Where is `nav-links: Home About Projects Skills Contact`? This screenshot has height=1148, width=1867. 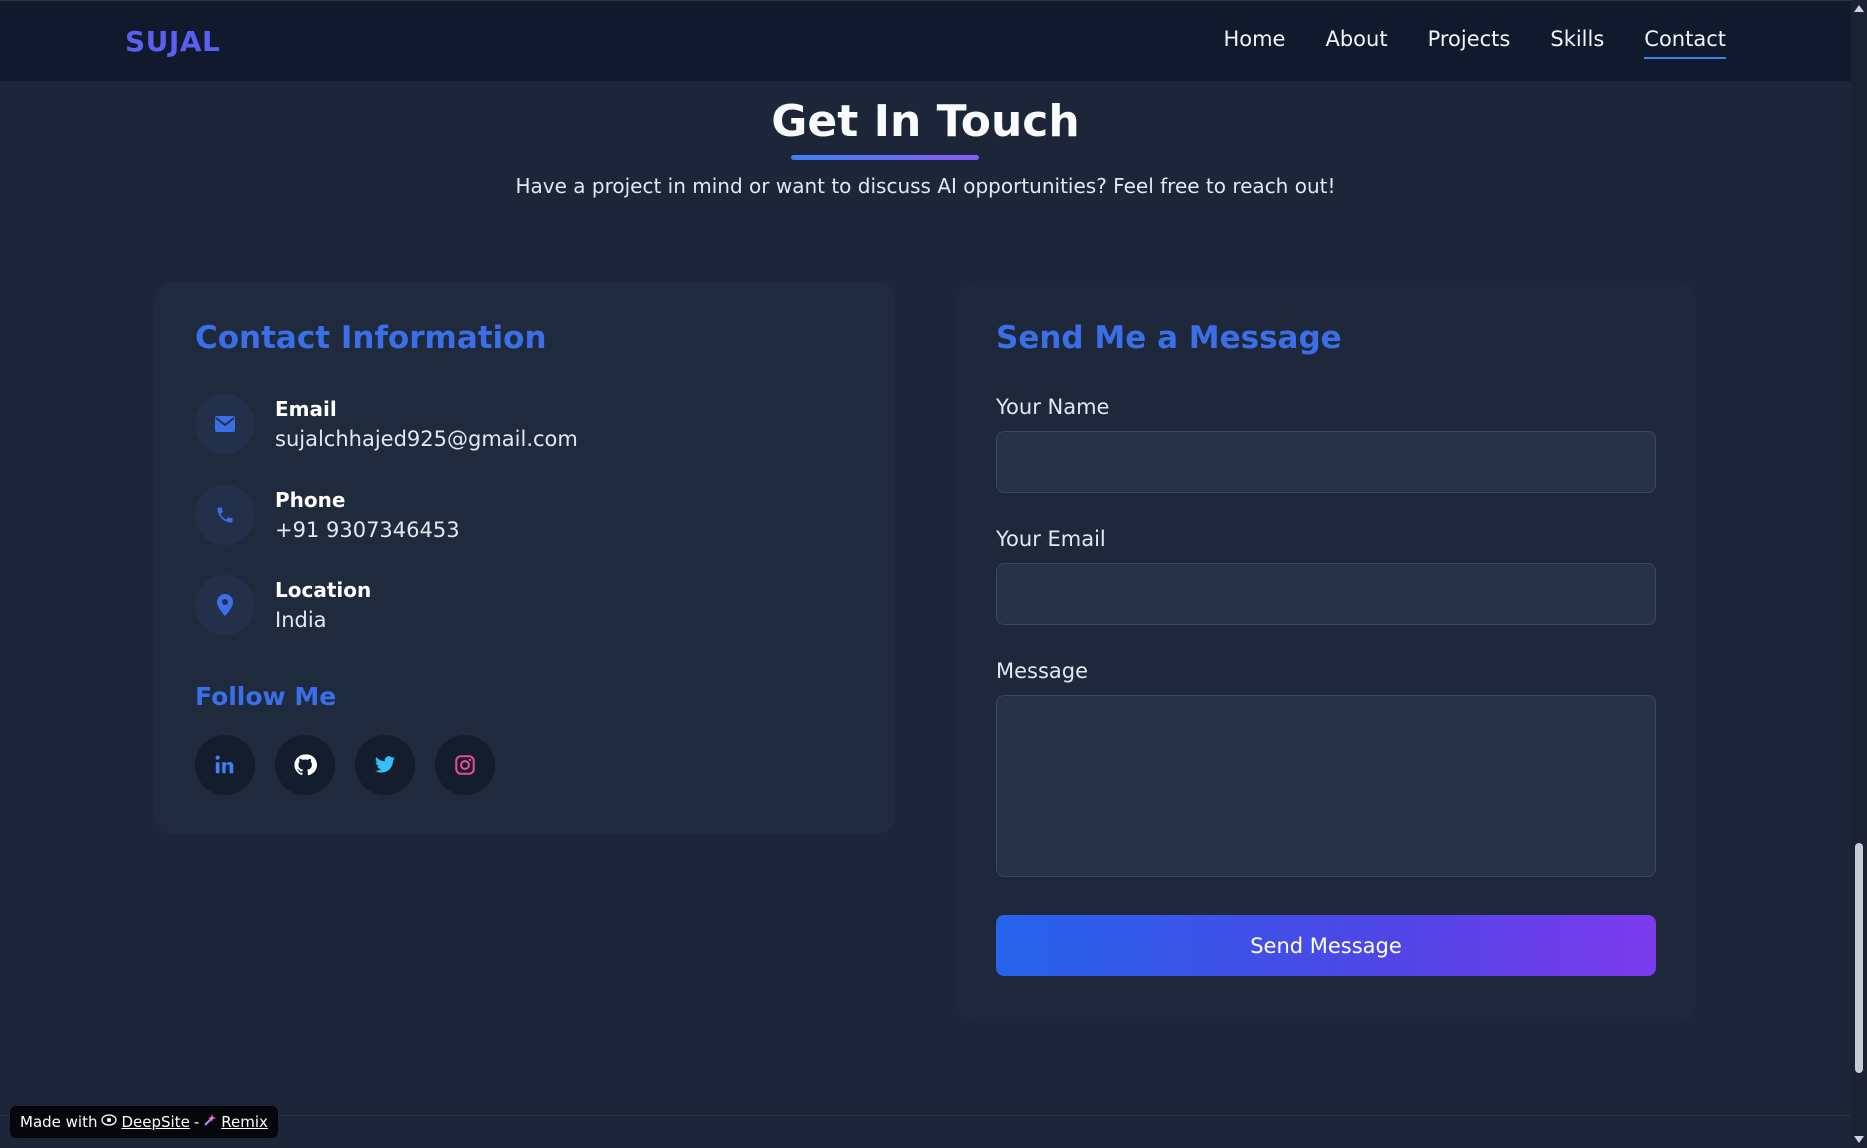 nav-links: Home About Projects Skills Contact is located at coordinates (1474, 43).